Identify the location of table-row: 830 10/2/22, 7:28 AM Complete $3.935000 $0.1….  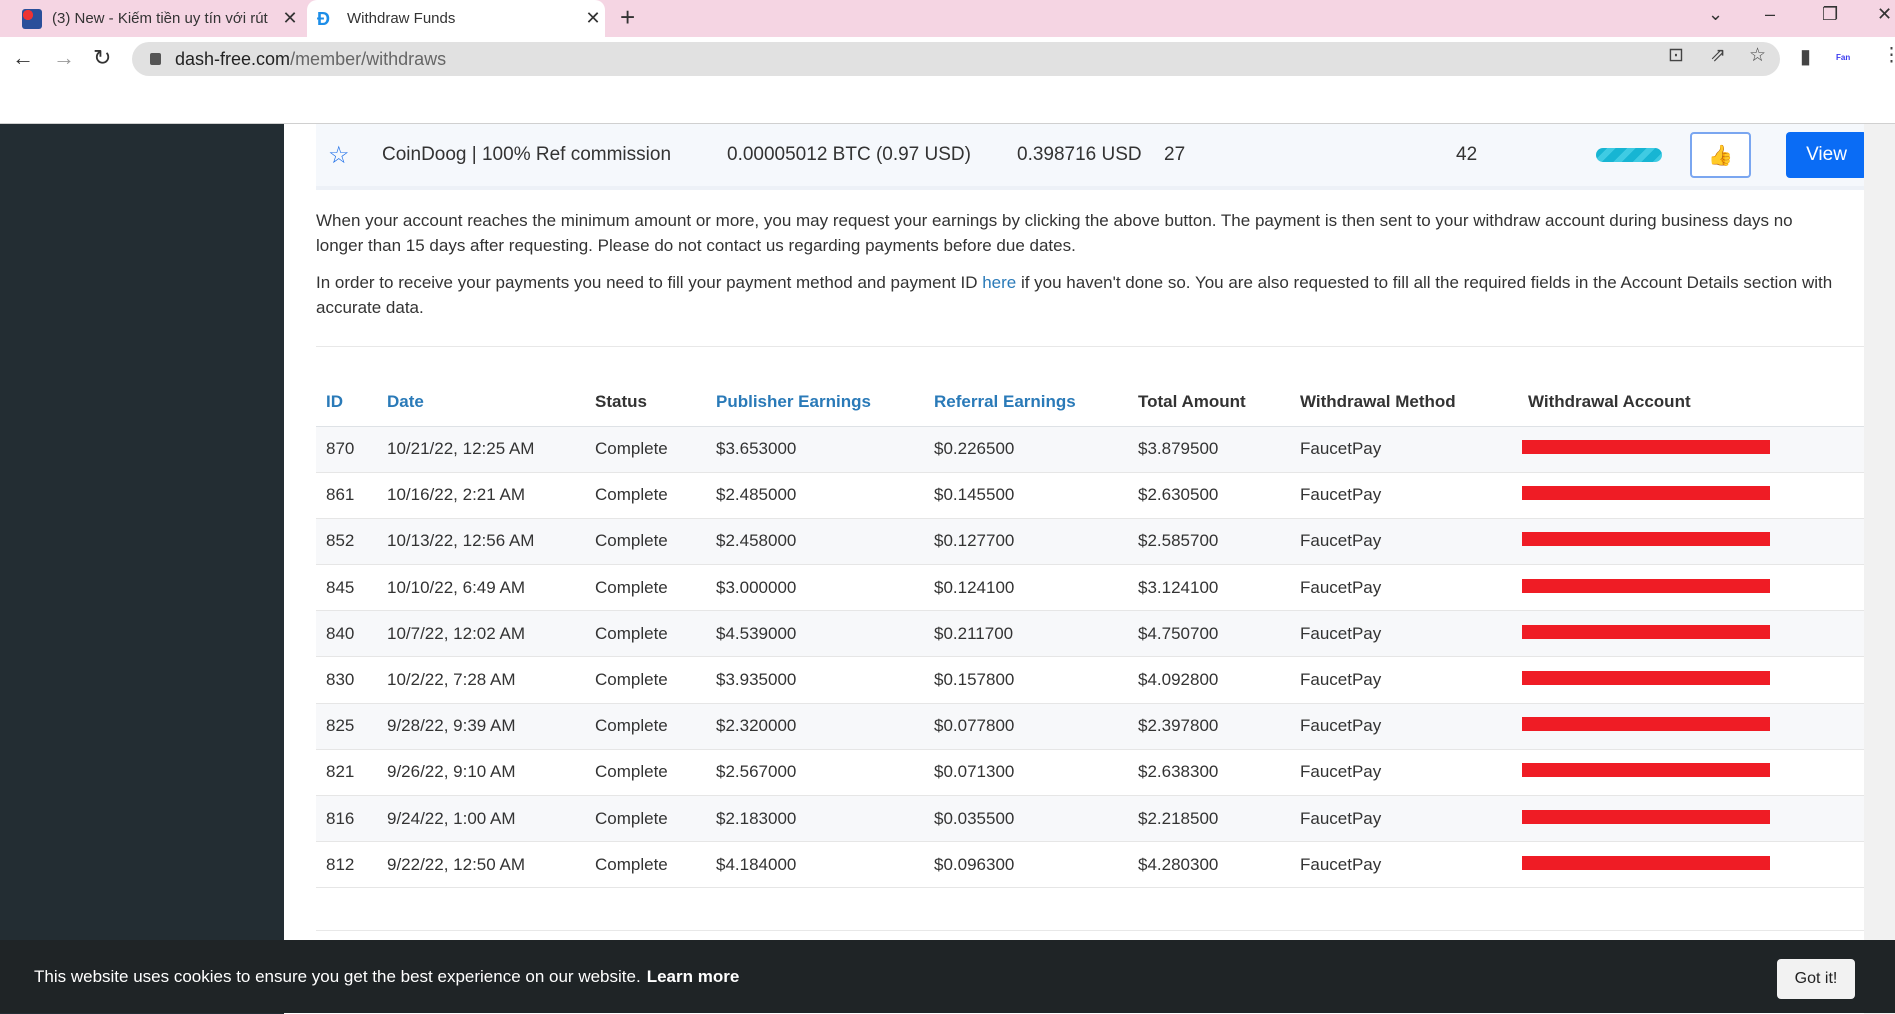
(1090, 680).